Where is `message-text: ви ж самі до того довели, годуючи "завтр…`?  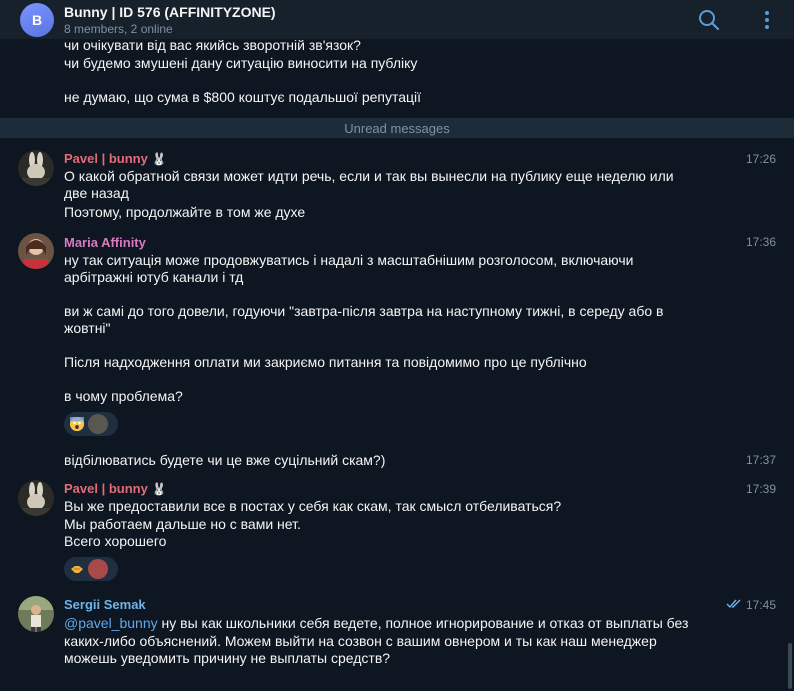 message-text: ви ж самі до того довели, годуючи "завтр… is located at coordinates (364, 311).